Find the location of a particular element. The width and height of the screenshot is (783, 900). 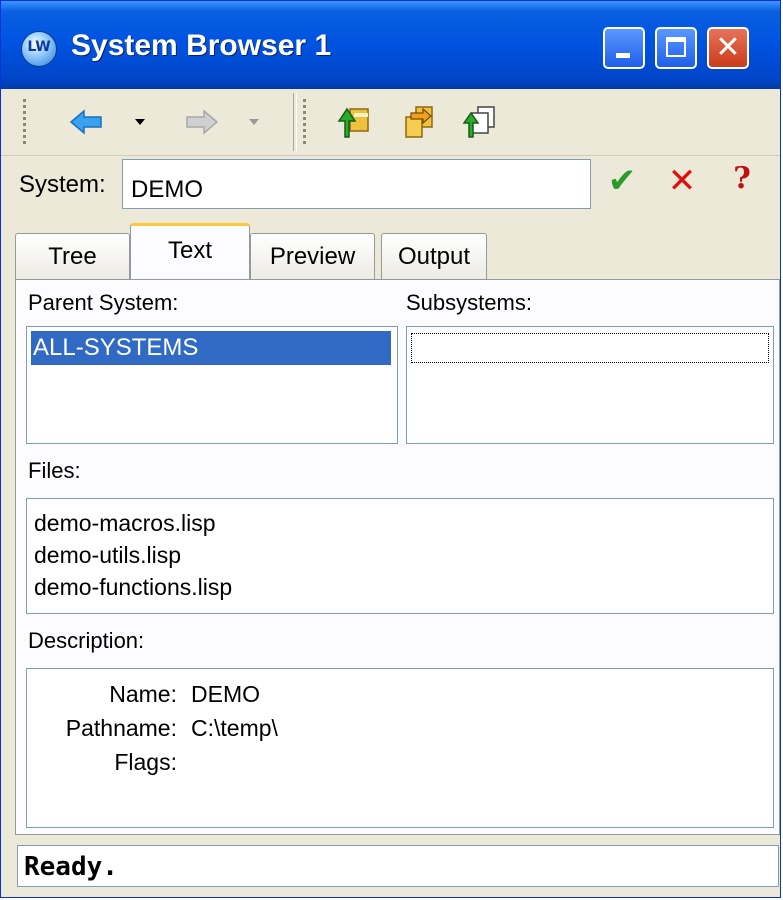

tab-strip: Tree Text Preview Output is located at coordinates (397, 250).